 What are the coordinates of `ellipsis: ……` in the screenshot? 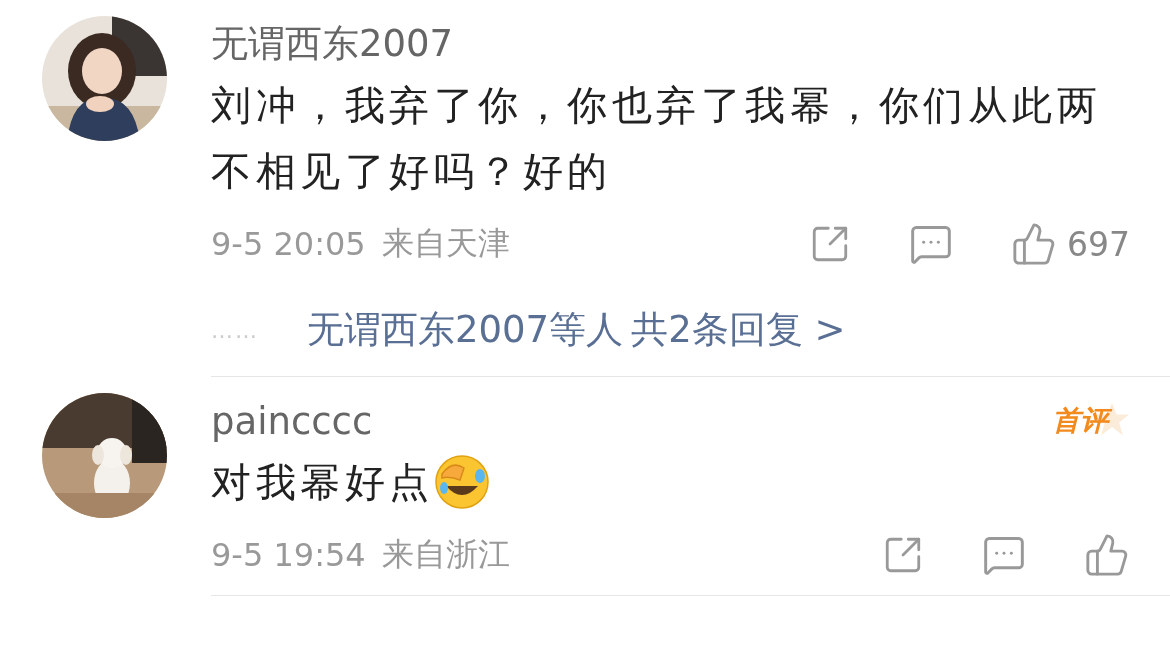 It's located at (235, 330).